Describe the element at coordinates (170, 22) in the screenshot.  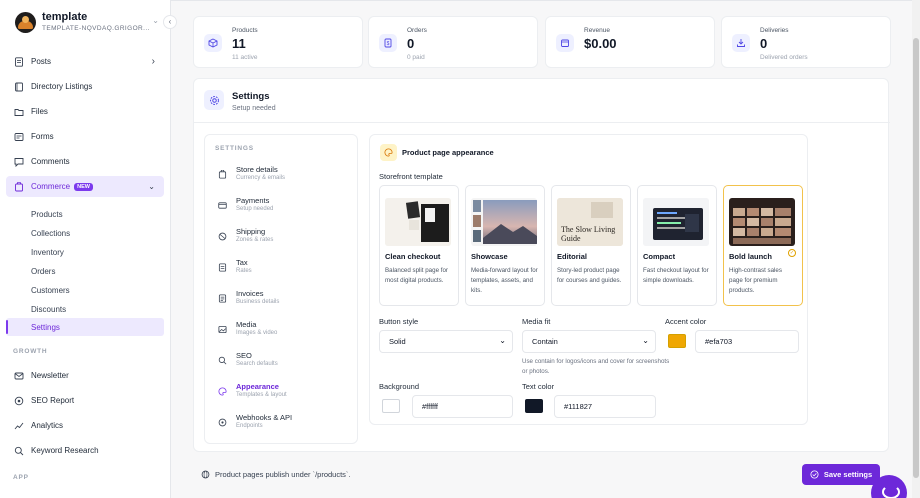
I see `collapse-sidebar-button: ‹` at that location.